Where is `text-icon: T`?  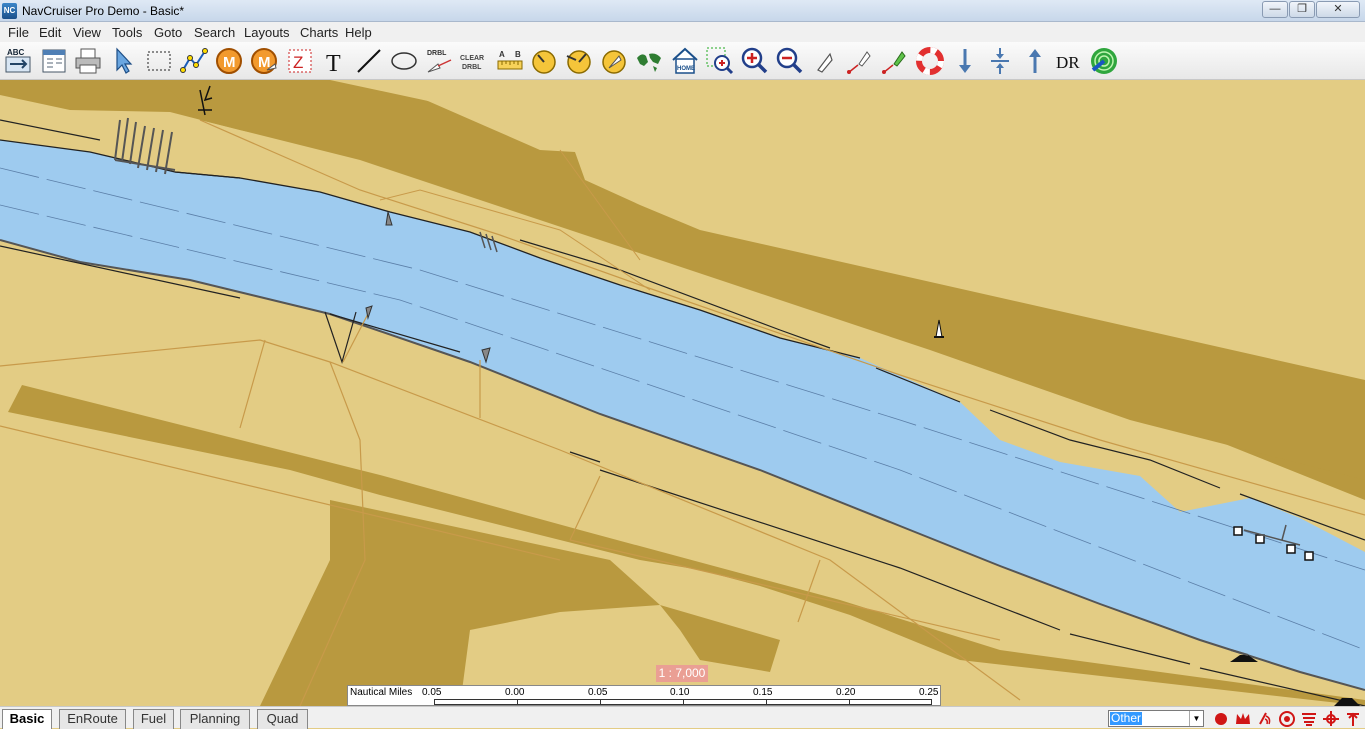
text-icon: T is located at coordinates (333, 63).